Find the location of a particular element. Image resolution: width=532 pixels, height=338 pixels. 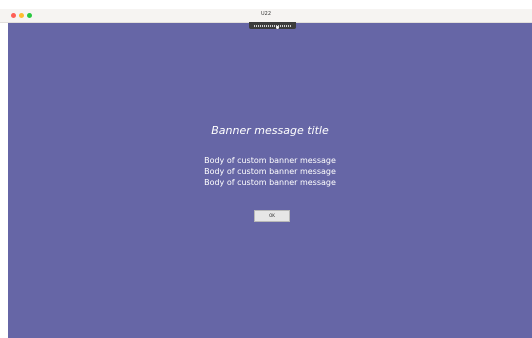

vnc-toolbar-handle-icon is located at coordinates (272, 25).